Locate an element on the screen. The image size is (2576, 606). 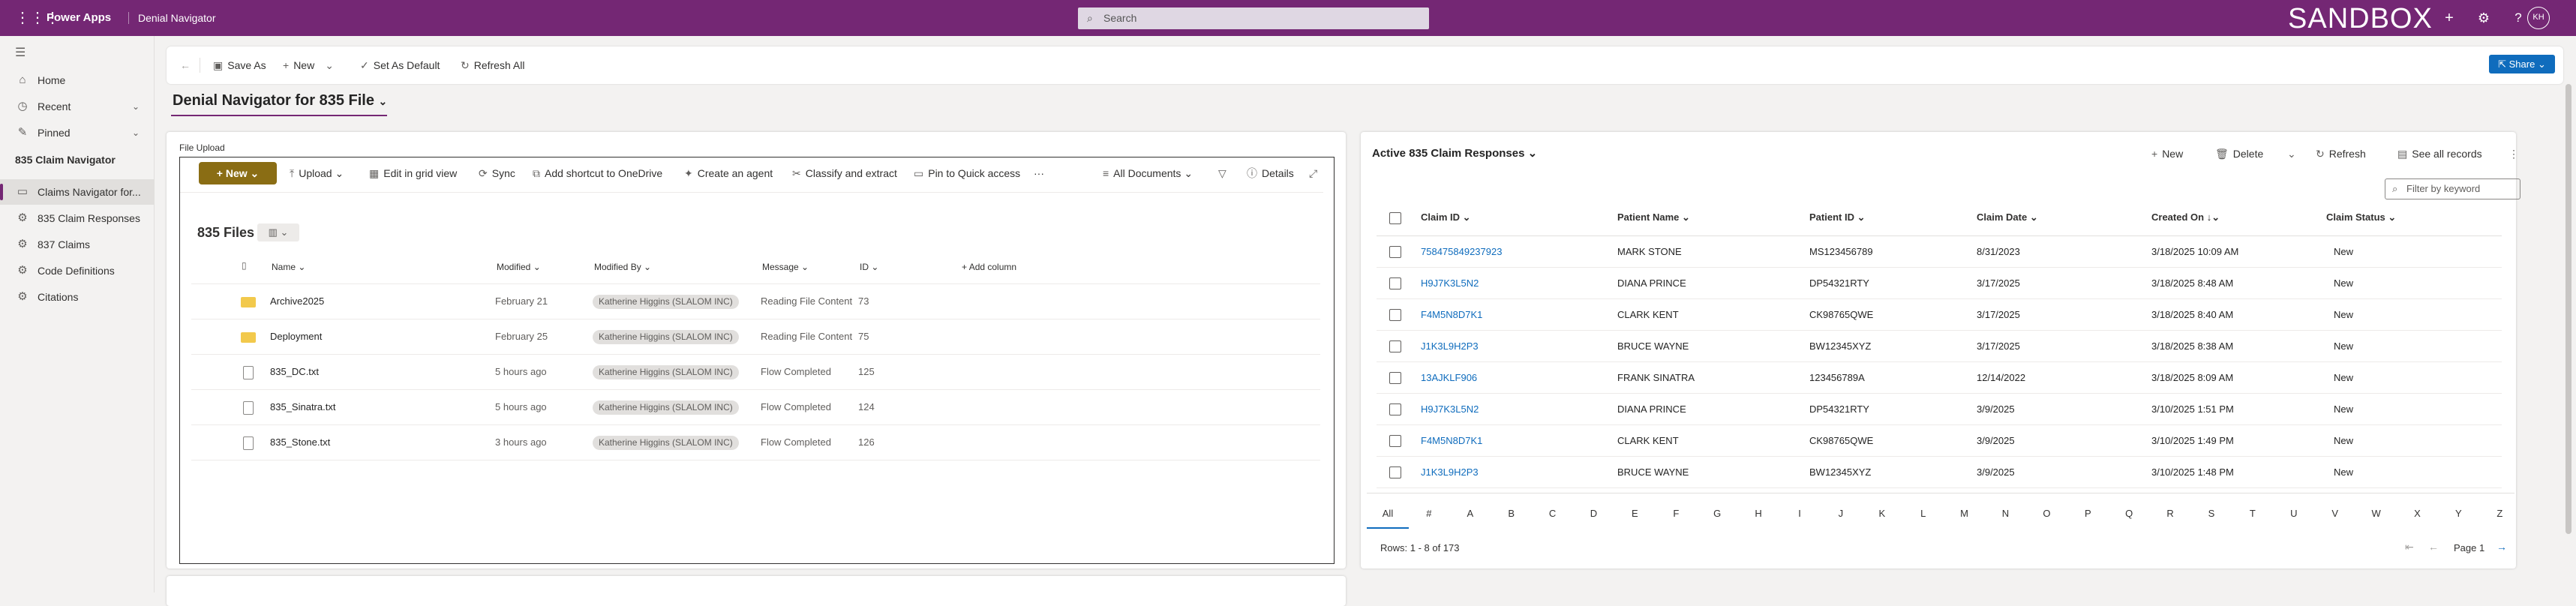
jump-letter: T is located at coordinates (2252, 514).